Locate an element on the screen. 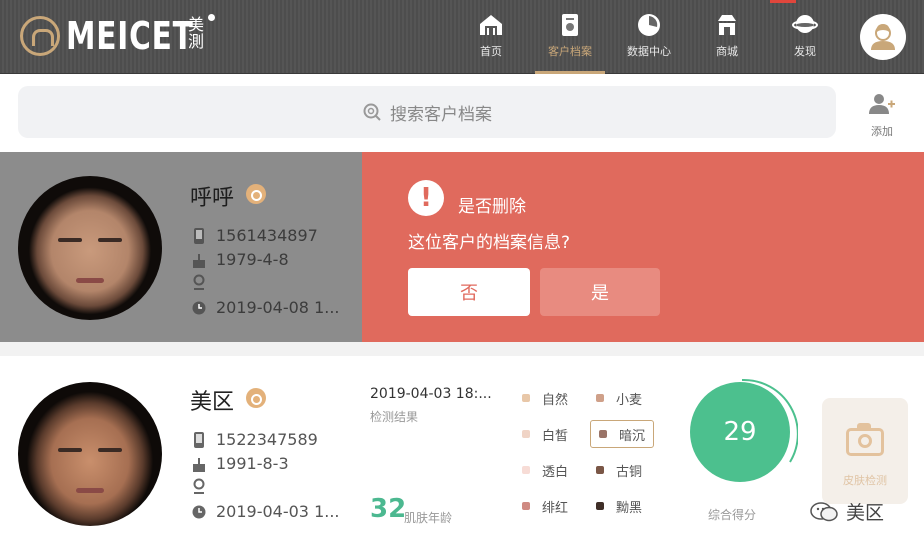 Image resolution: width=924 pixels, height=550 pixels. skin-age-value: 32 is located at coordinates (388, 509).